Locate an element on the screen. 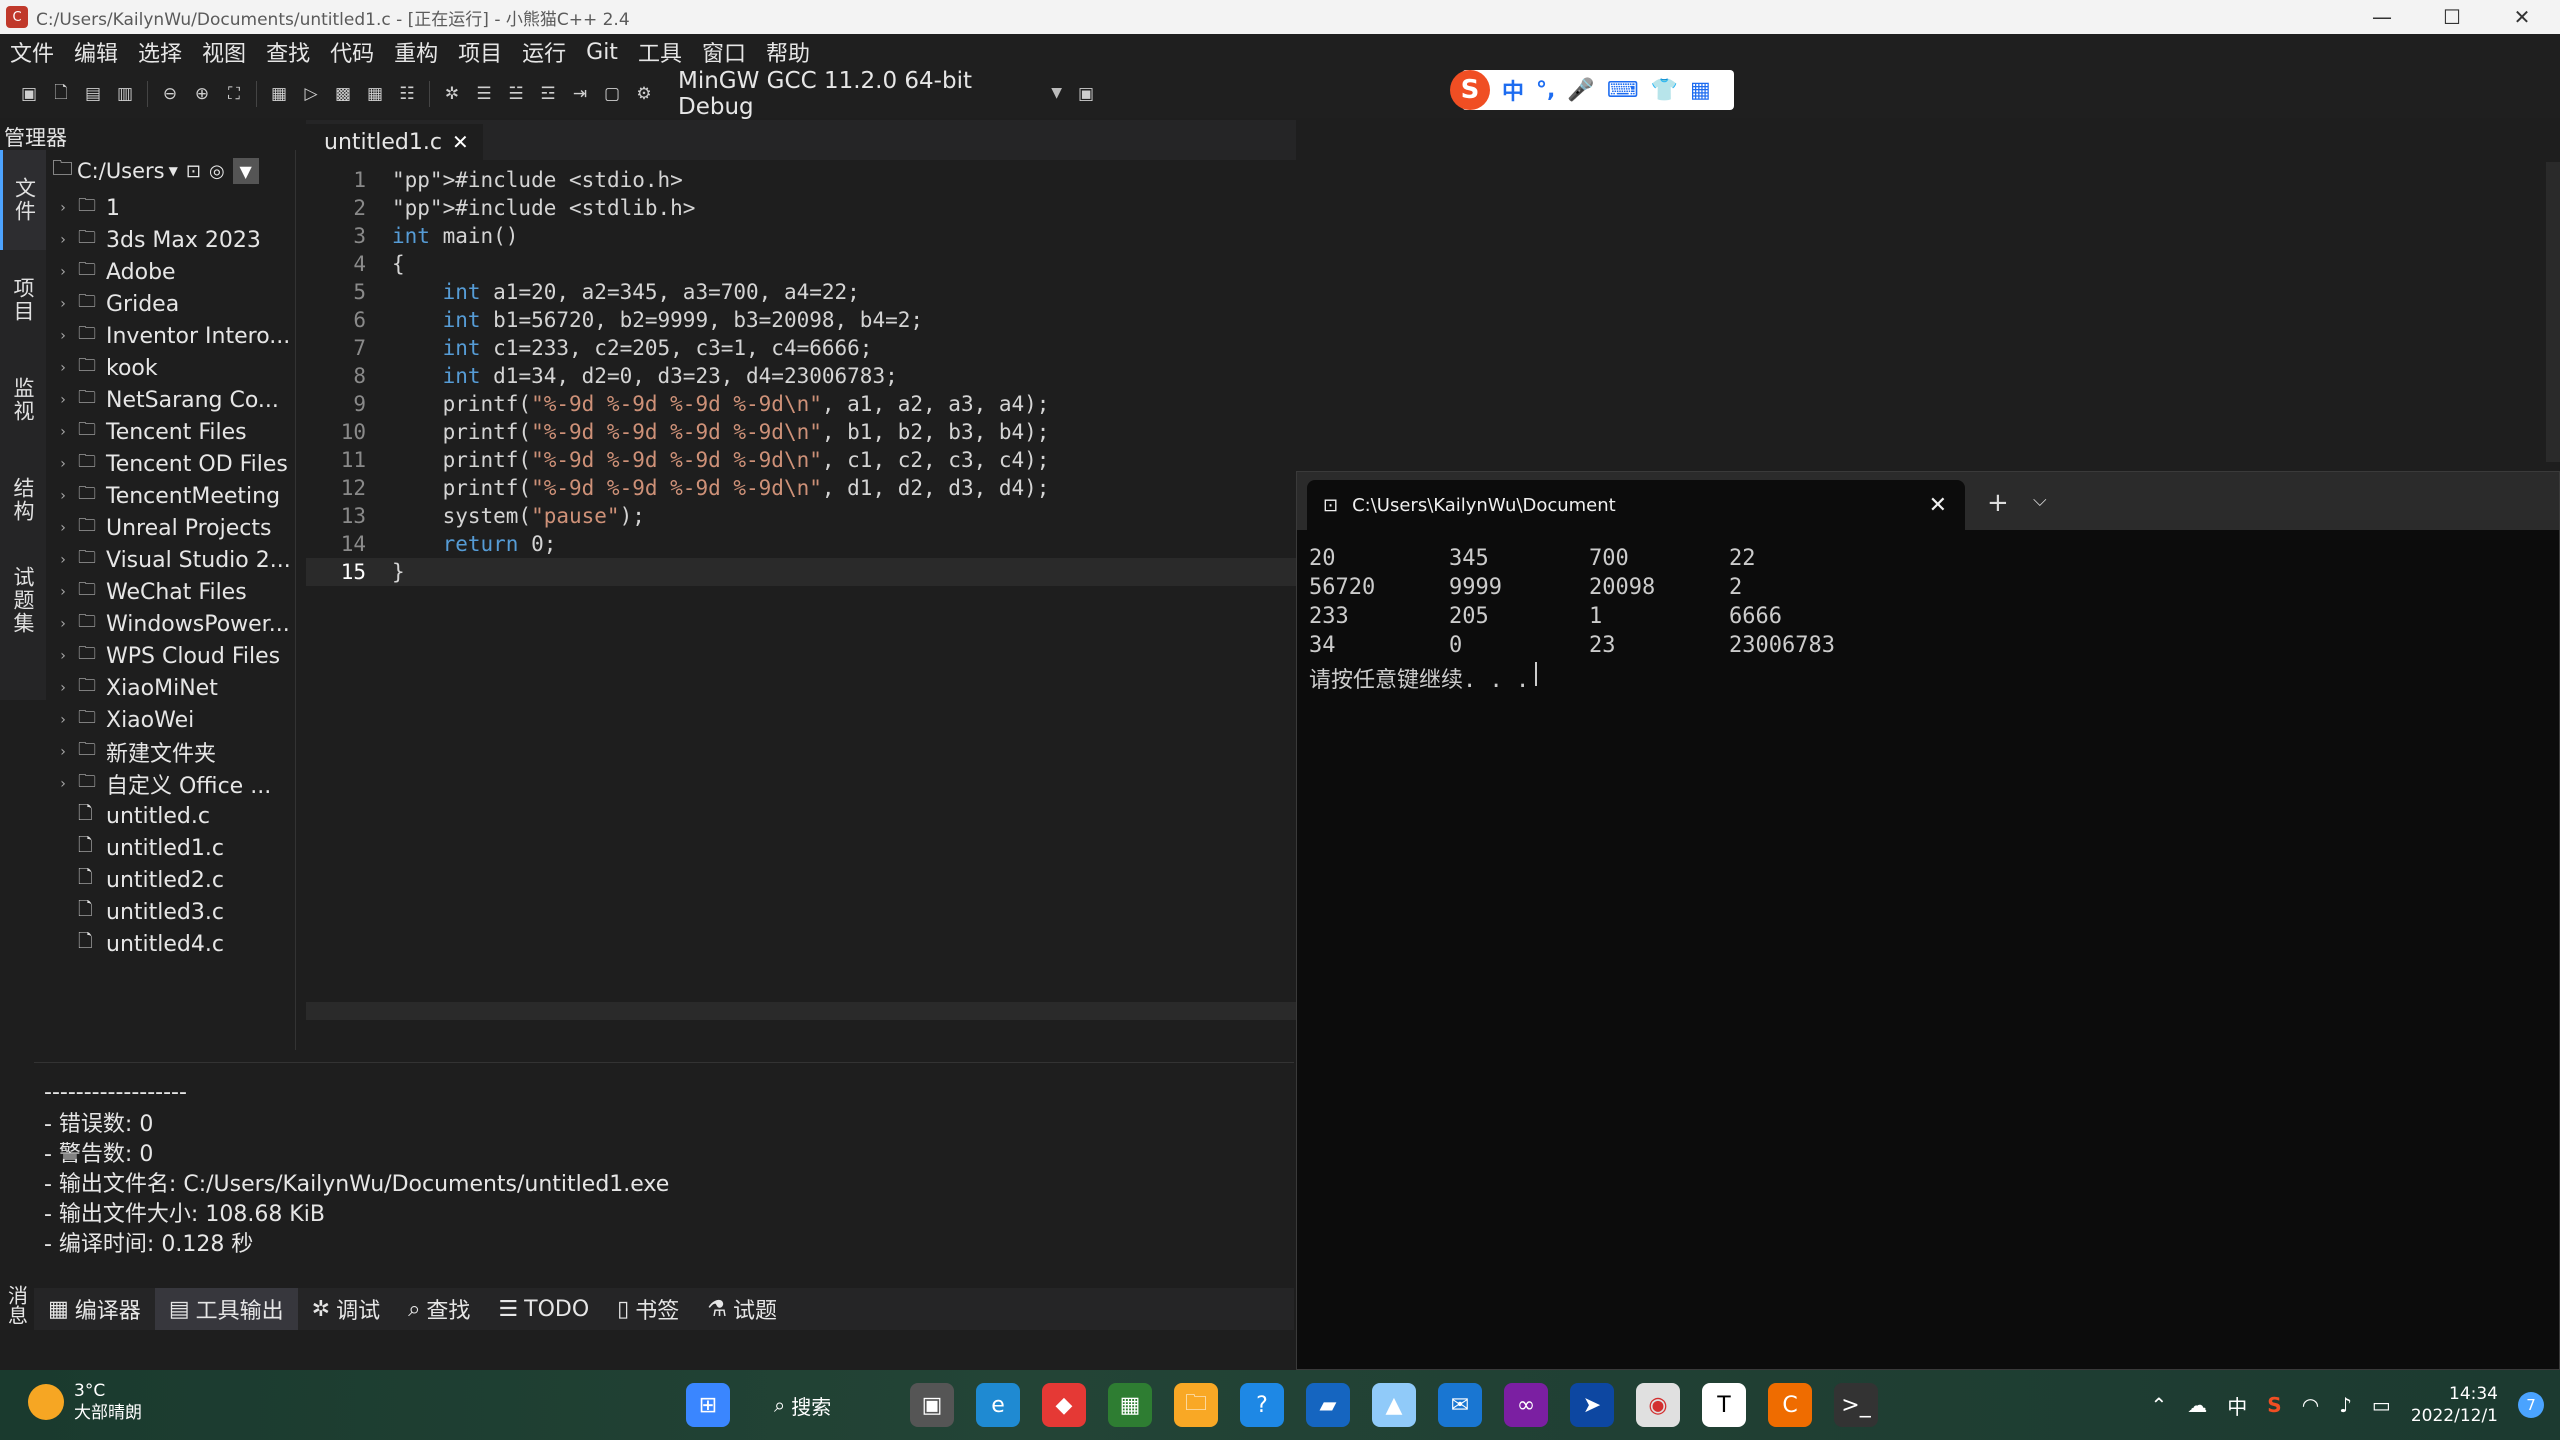 The width and height of the screenshot is (2560, 1440). debug-icon: ✲ is located at coordinates (452, 94).